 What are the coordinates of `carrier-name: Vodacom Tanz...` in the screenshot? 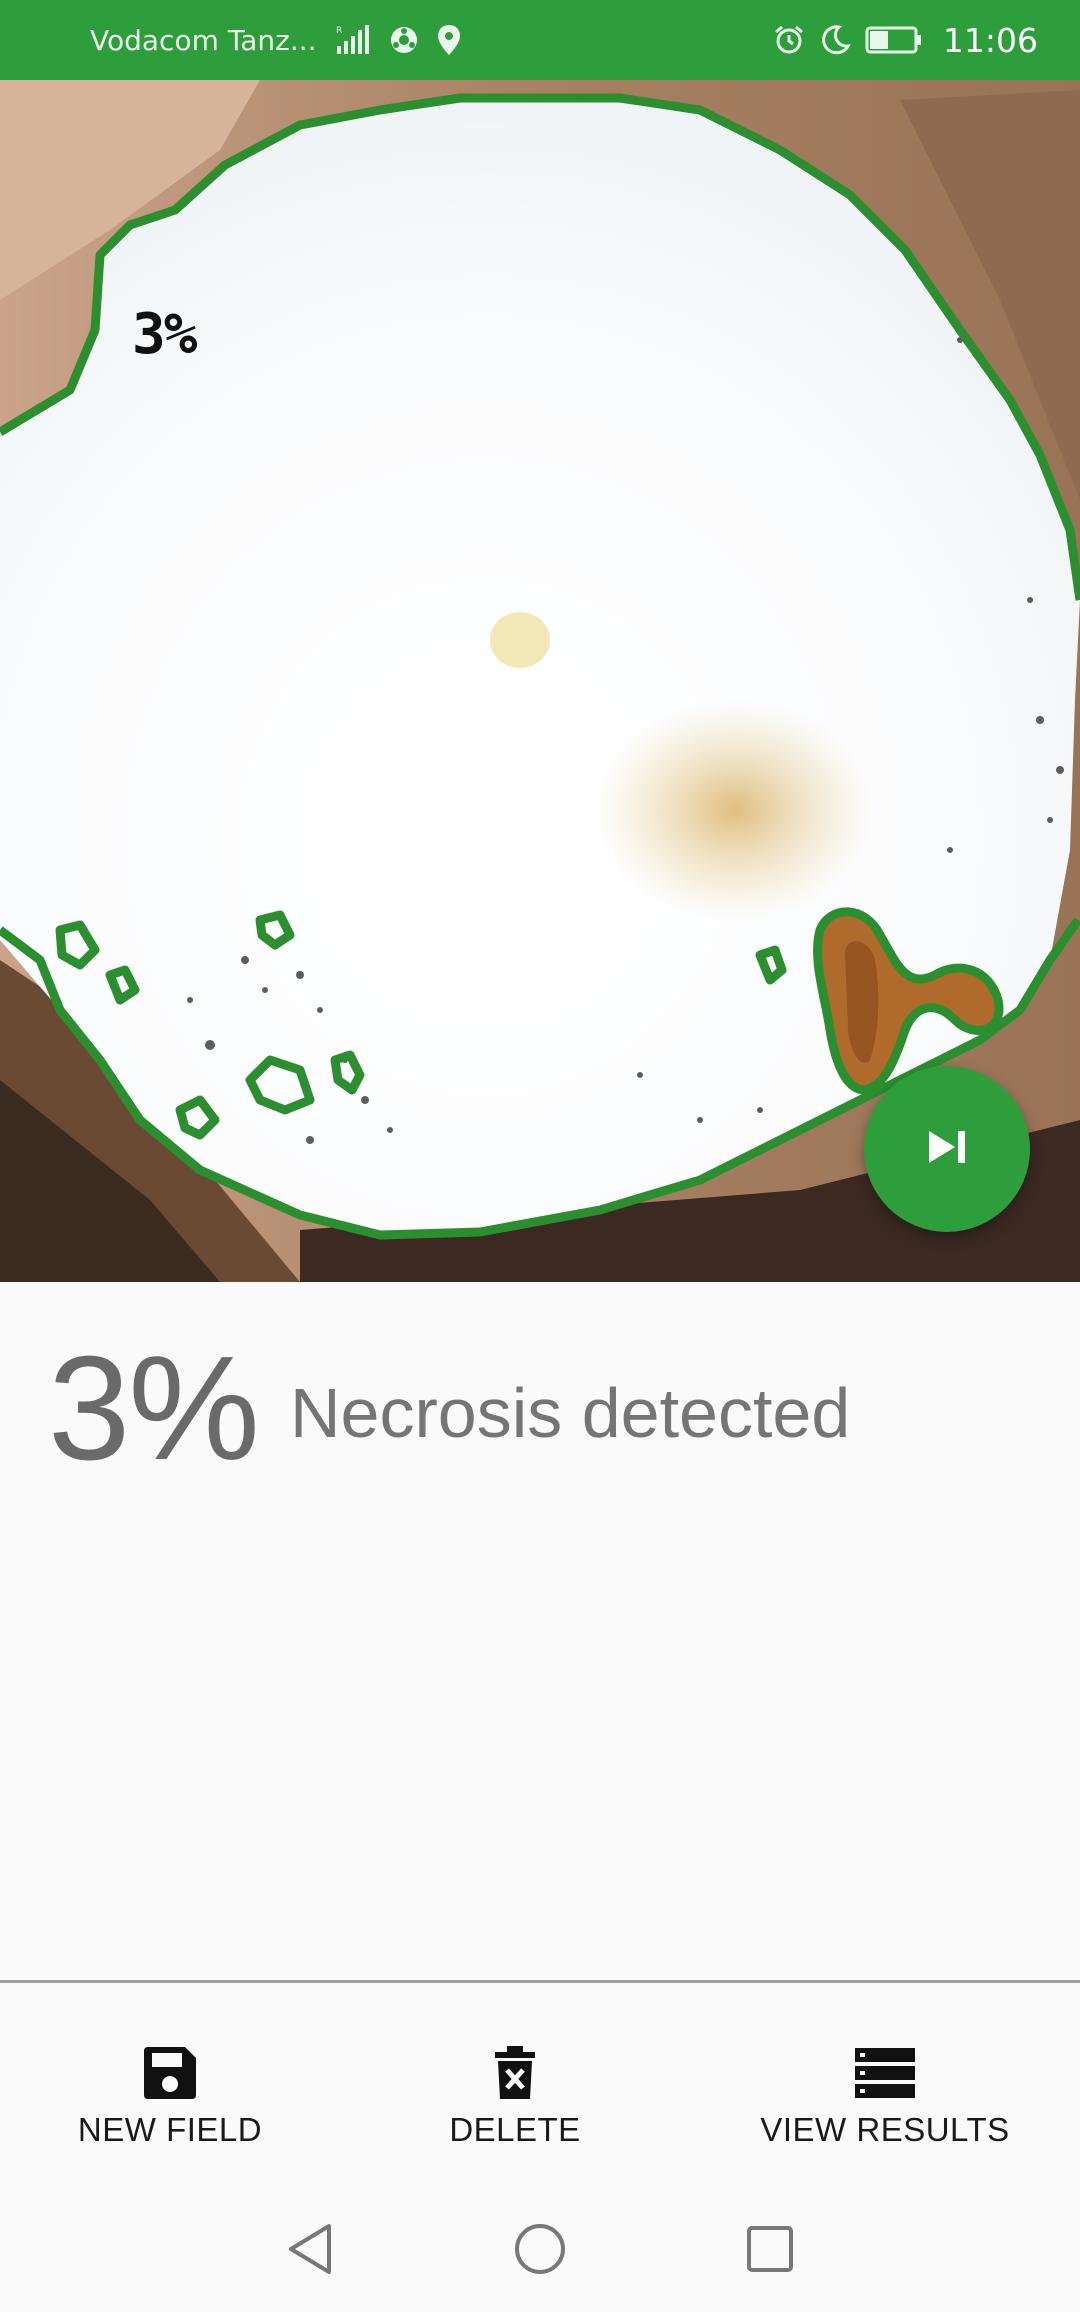 It's located at (203, 40).